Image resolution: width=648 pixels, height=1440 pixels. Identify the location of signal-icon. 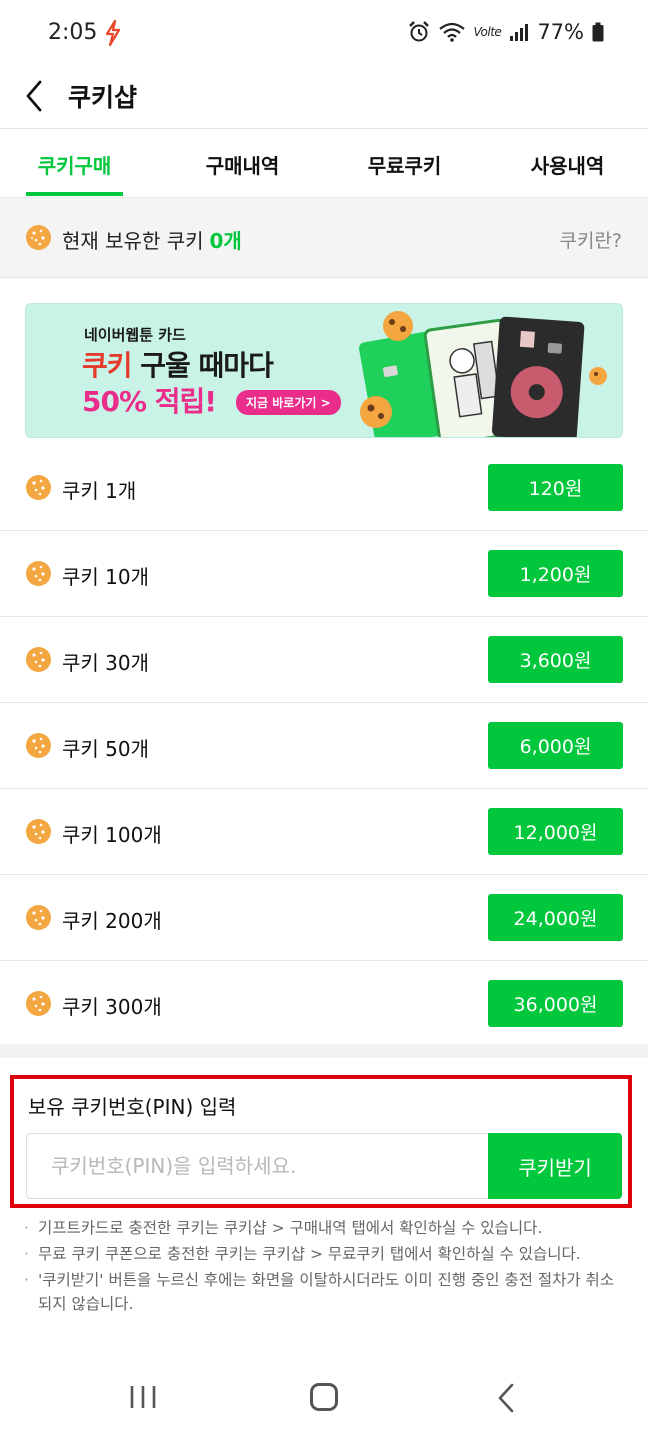
(519, 32).